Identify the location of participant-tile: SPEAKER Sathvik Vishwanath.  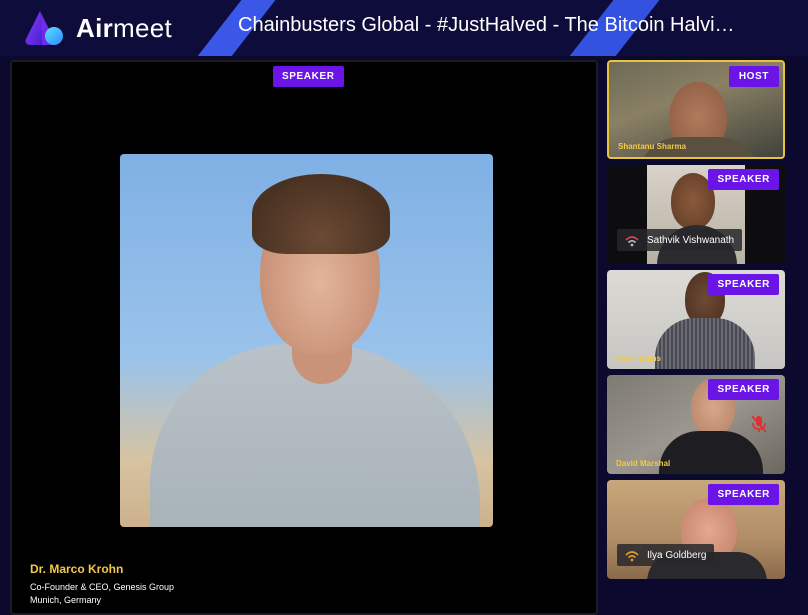
(696, 214).